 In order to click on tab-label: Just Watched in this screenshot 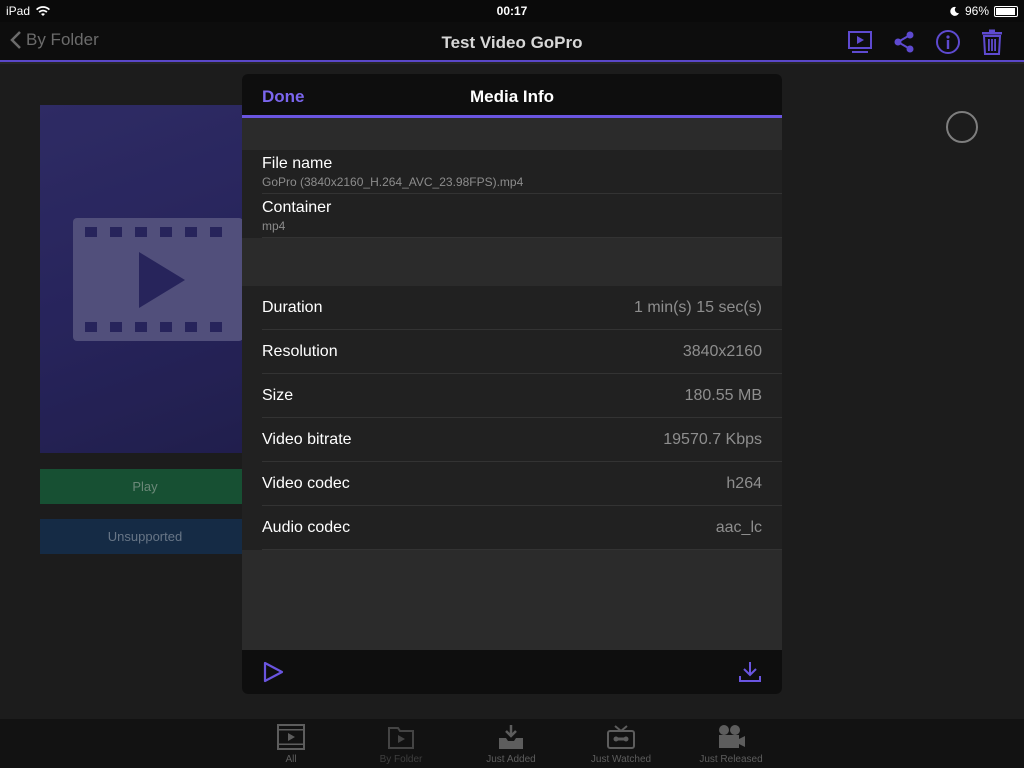, I will do `click(621, 759)`.